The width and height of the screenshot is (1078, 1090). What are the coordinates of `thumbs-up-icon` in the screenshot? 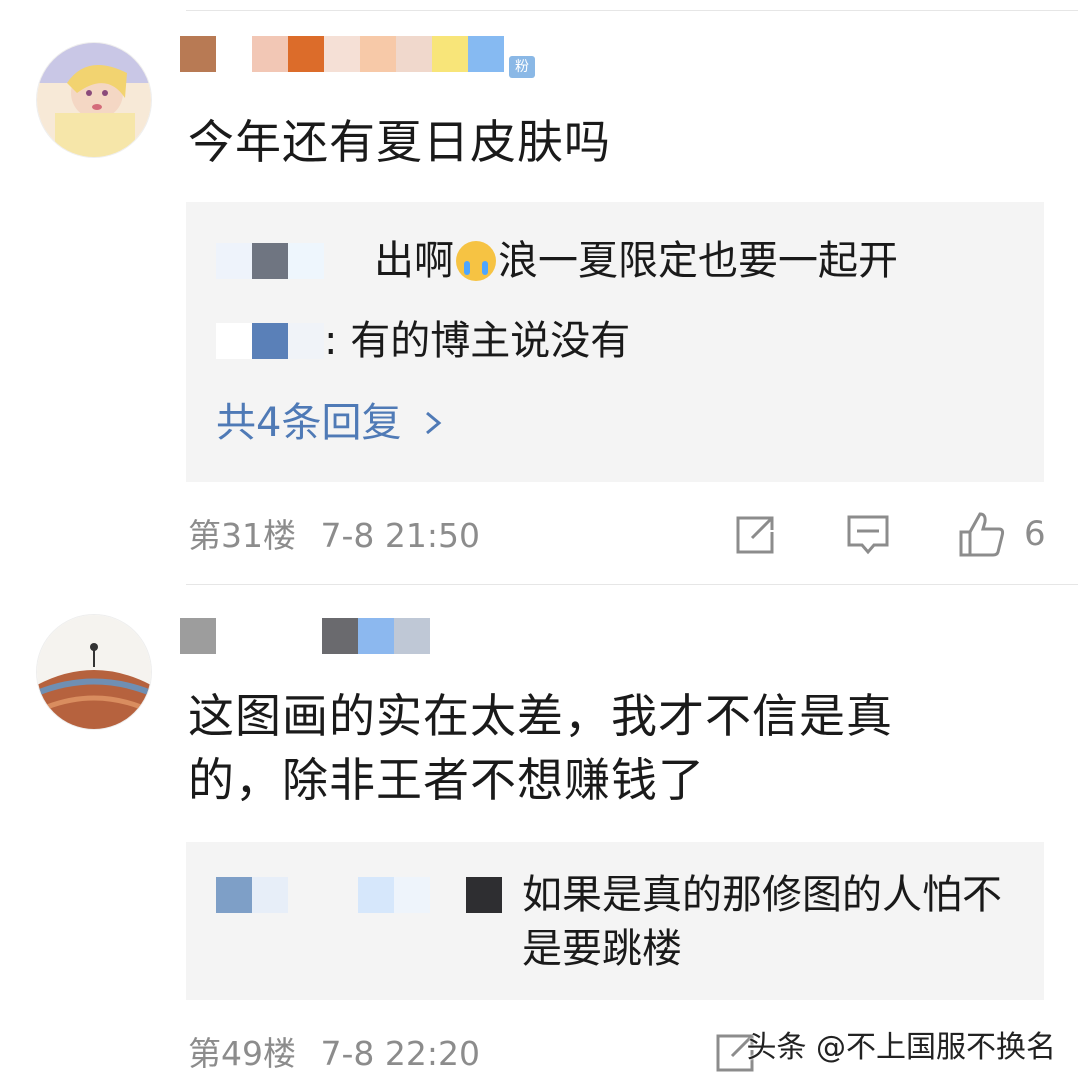 It's located at (982, 534).